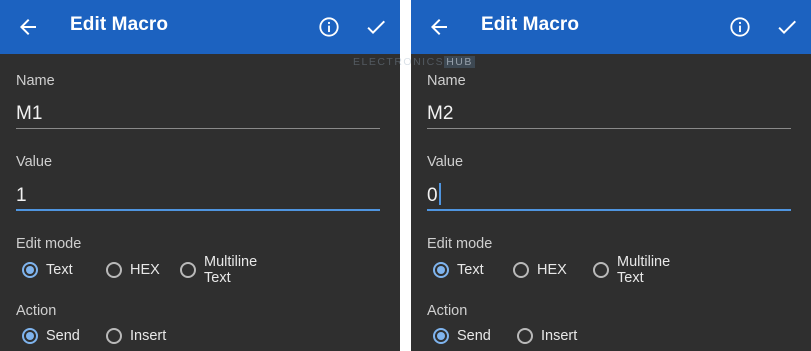 Image resolution: width=811 pixels, height=351 pixels. Describe the element at coordinates (609, 196) in the screenshot. I see `value-input: 0` at that location.